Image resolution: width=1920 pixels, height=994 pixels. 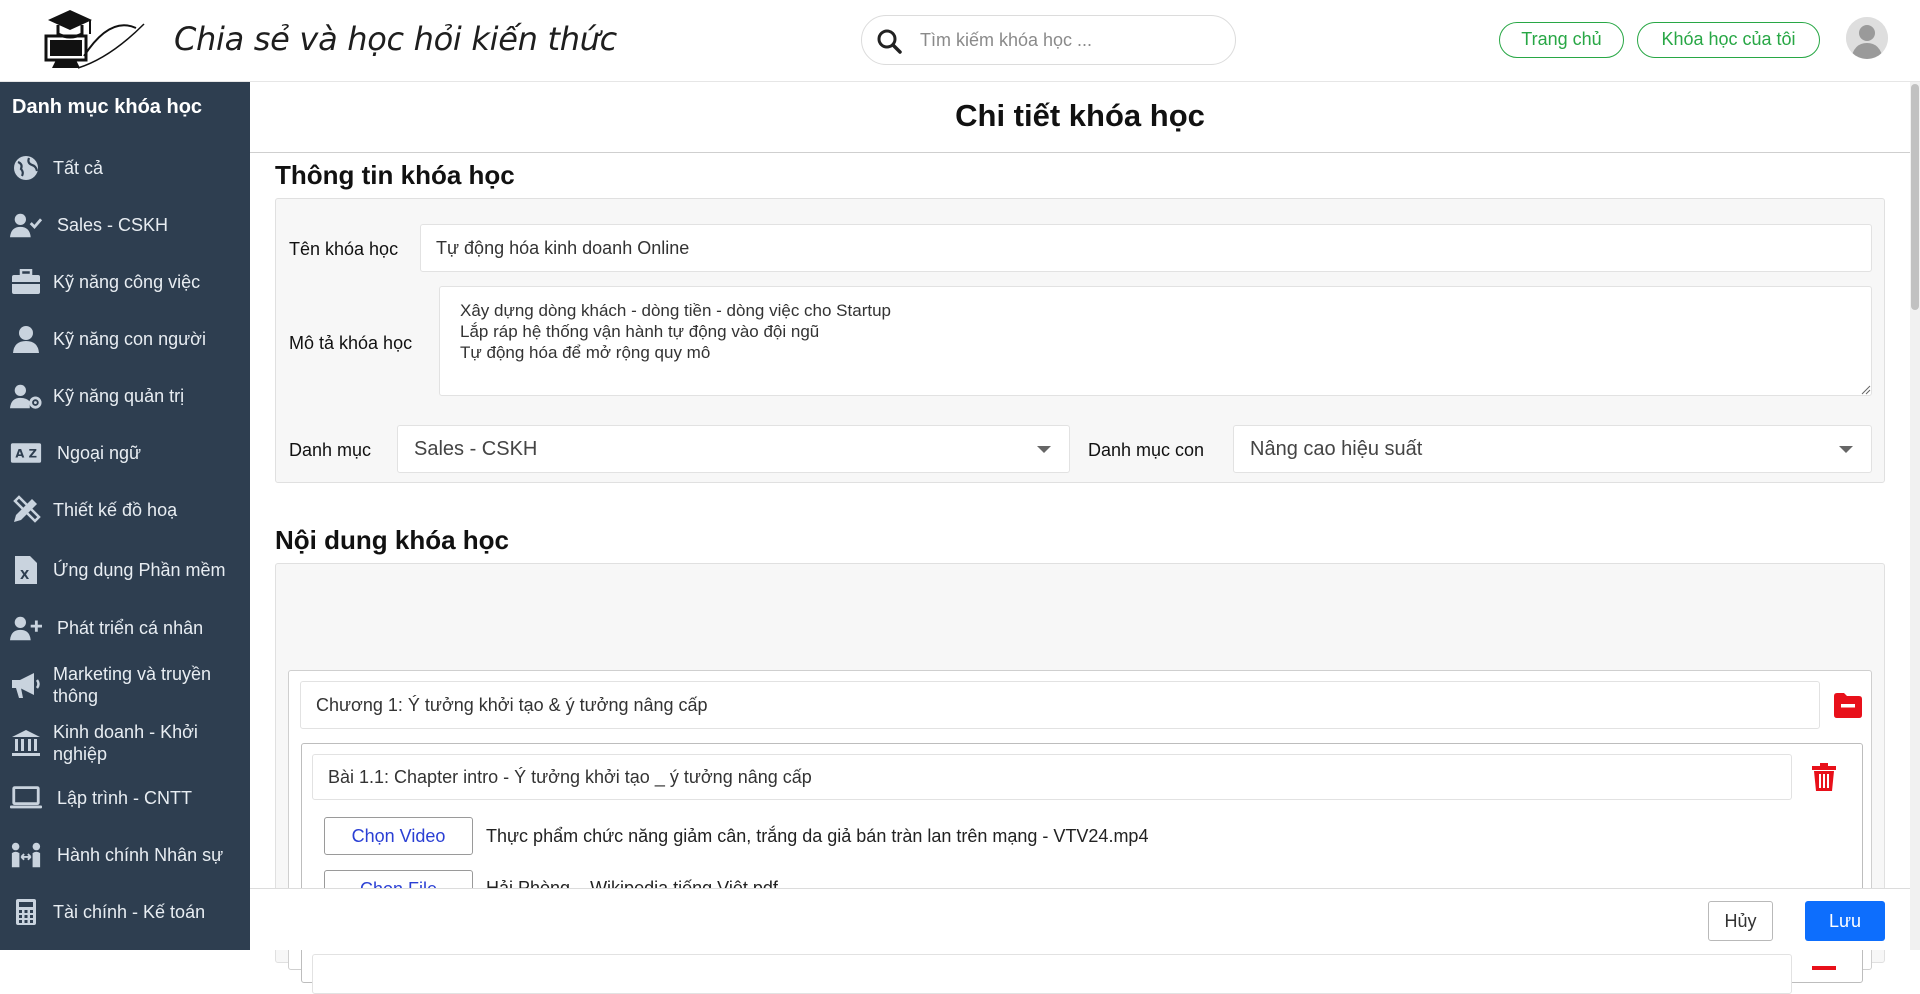 What do you see at coordinates (119, 396) in the screenshot?
I see `sidebar-item-label: Kỹ năng quản trị` at bounding box center [119, 396].